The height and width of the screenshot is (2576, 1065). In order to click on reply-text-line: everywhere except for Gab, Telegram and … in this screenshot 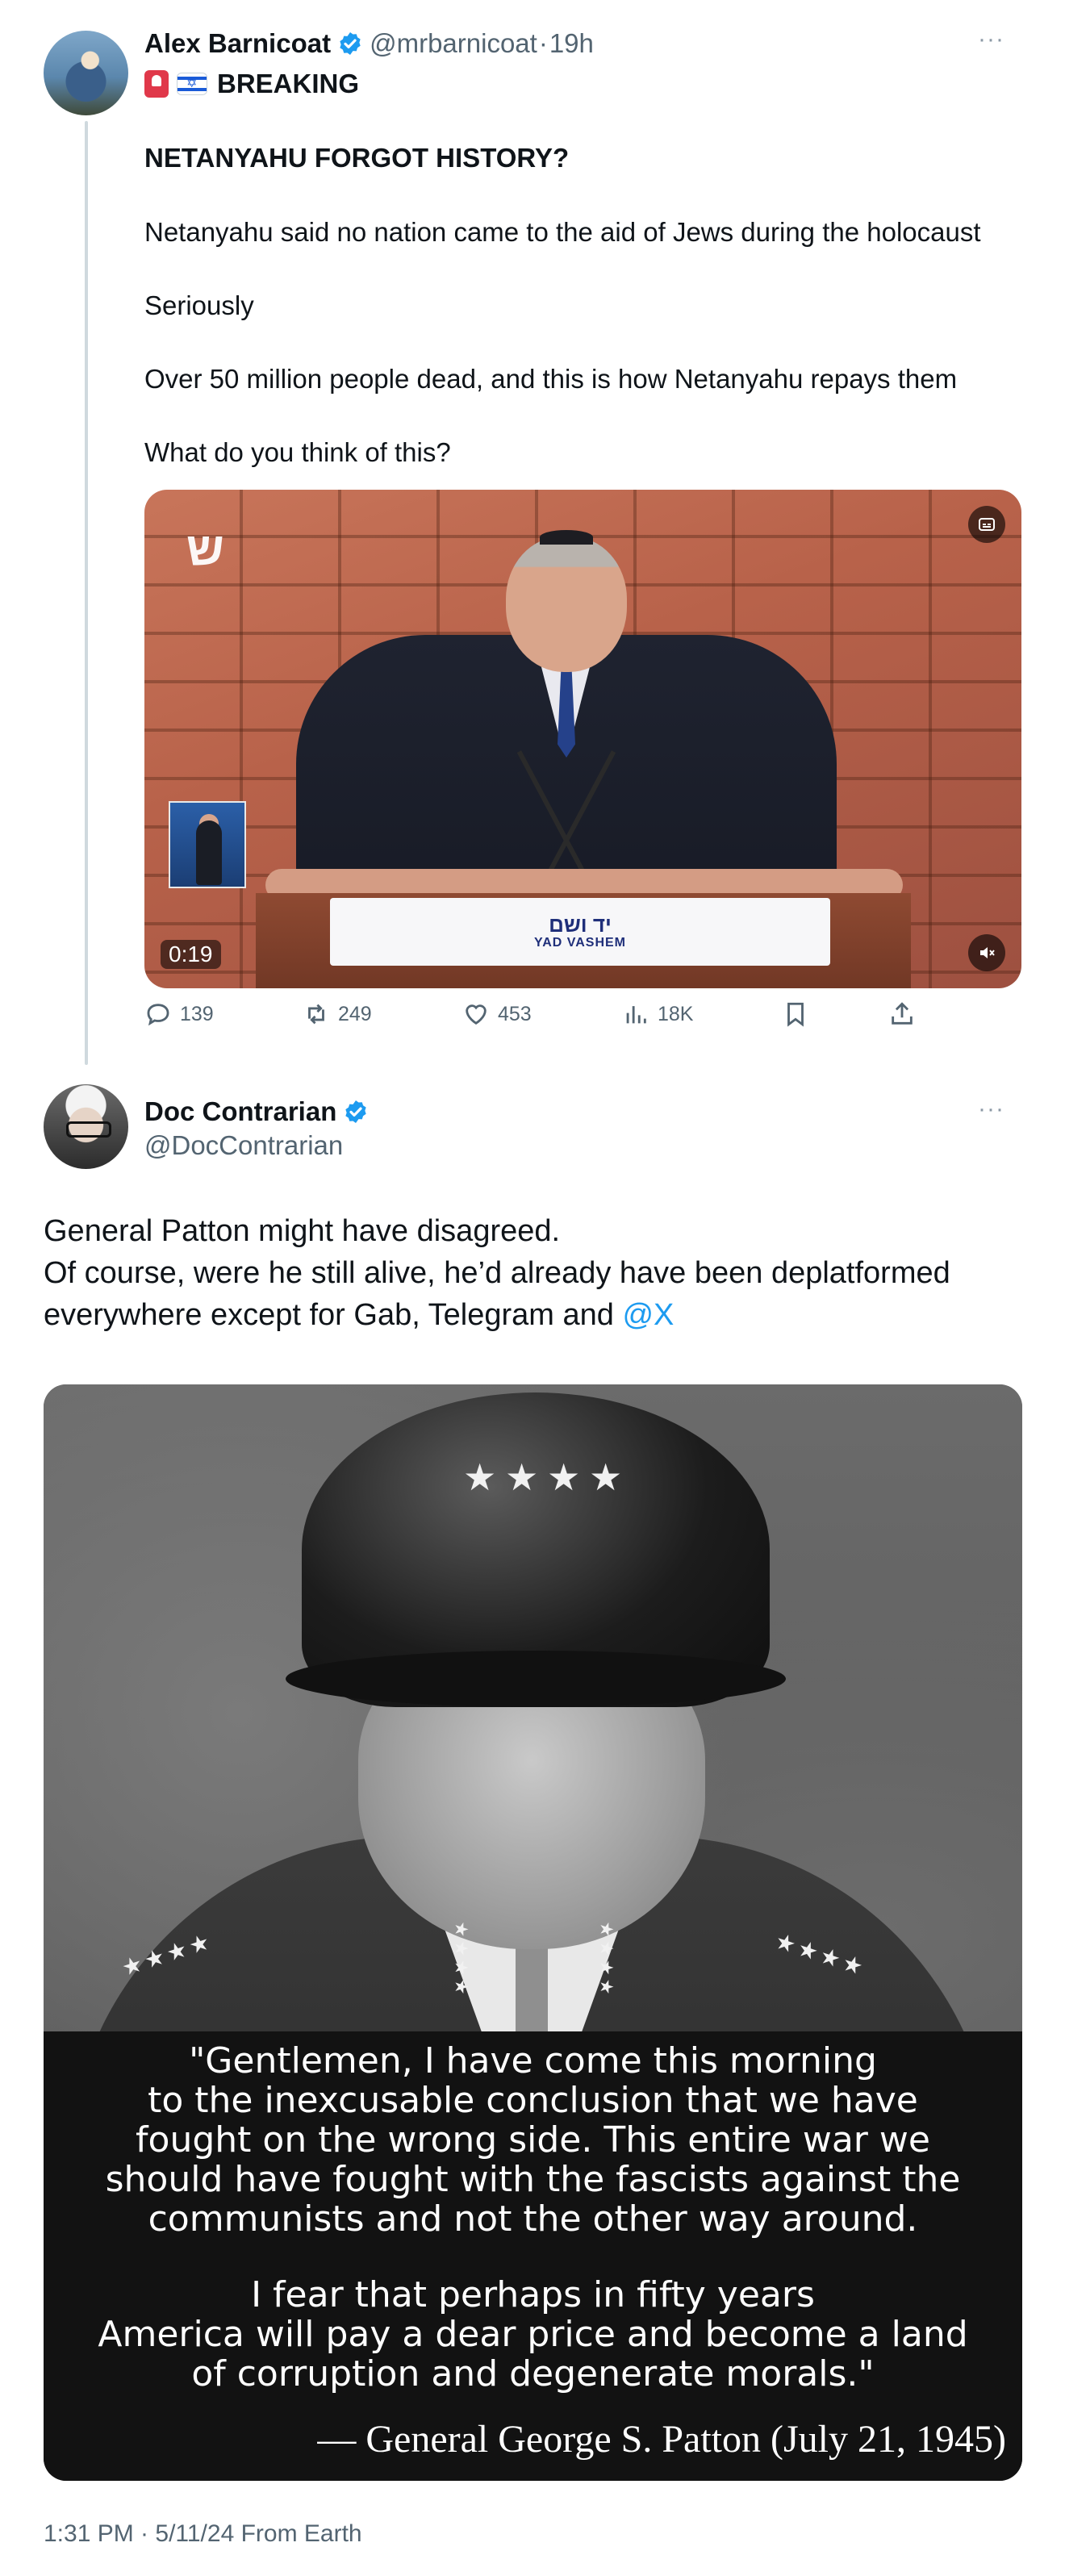, I will do `click(359, 1315)`.